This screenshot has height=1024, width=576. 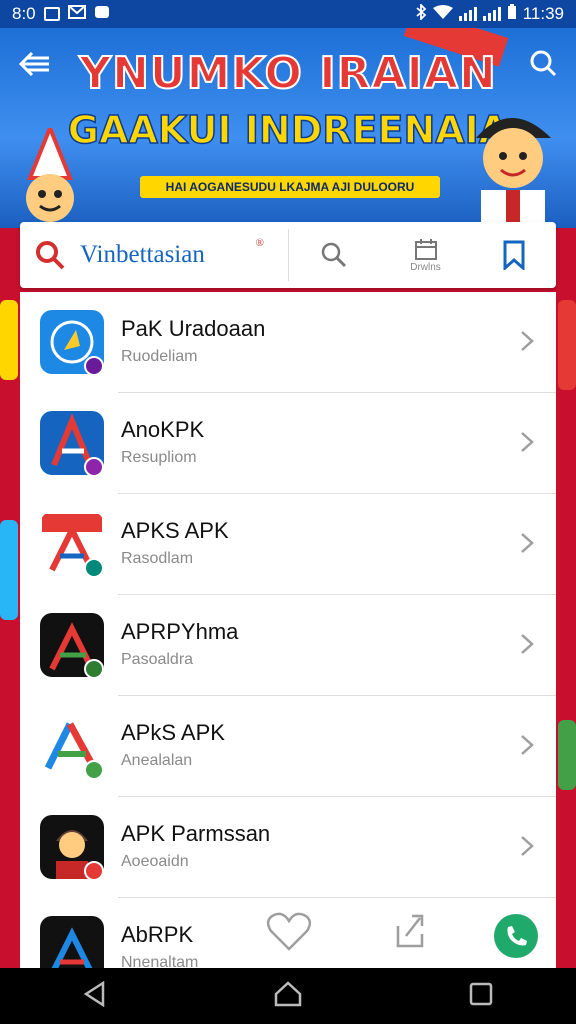 I want to click on heart-icon, so click(x=289, y=934).